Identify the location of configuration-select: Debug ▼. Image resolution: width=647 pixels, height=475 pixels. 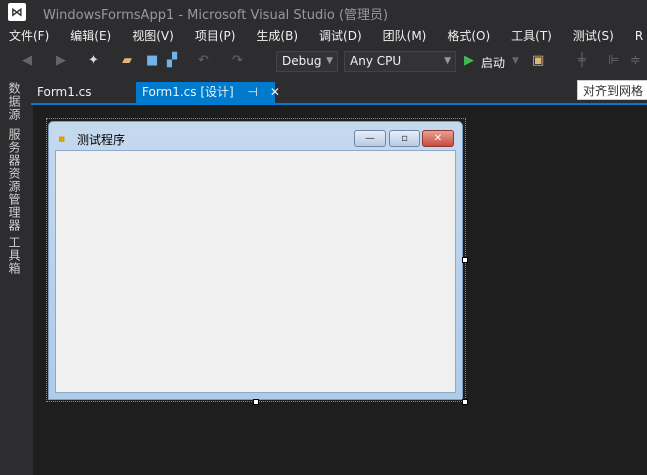
(307, 61).